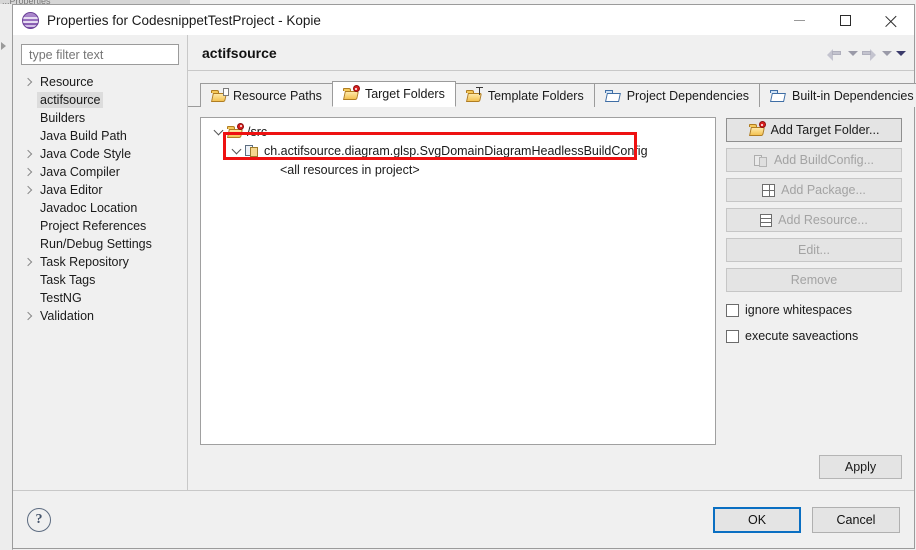  I want to click on sidebar-item-label: Builders, so click(63, 118).